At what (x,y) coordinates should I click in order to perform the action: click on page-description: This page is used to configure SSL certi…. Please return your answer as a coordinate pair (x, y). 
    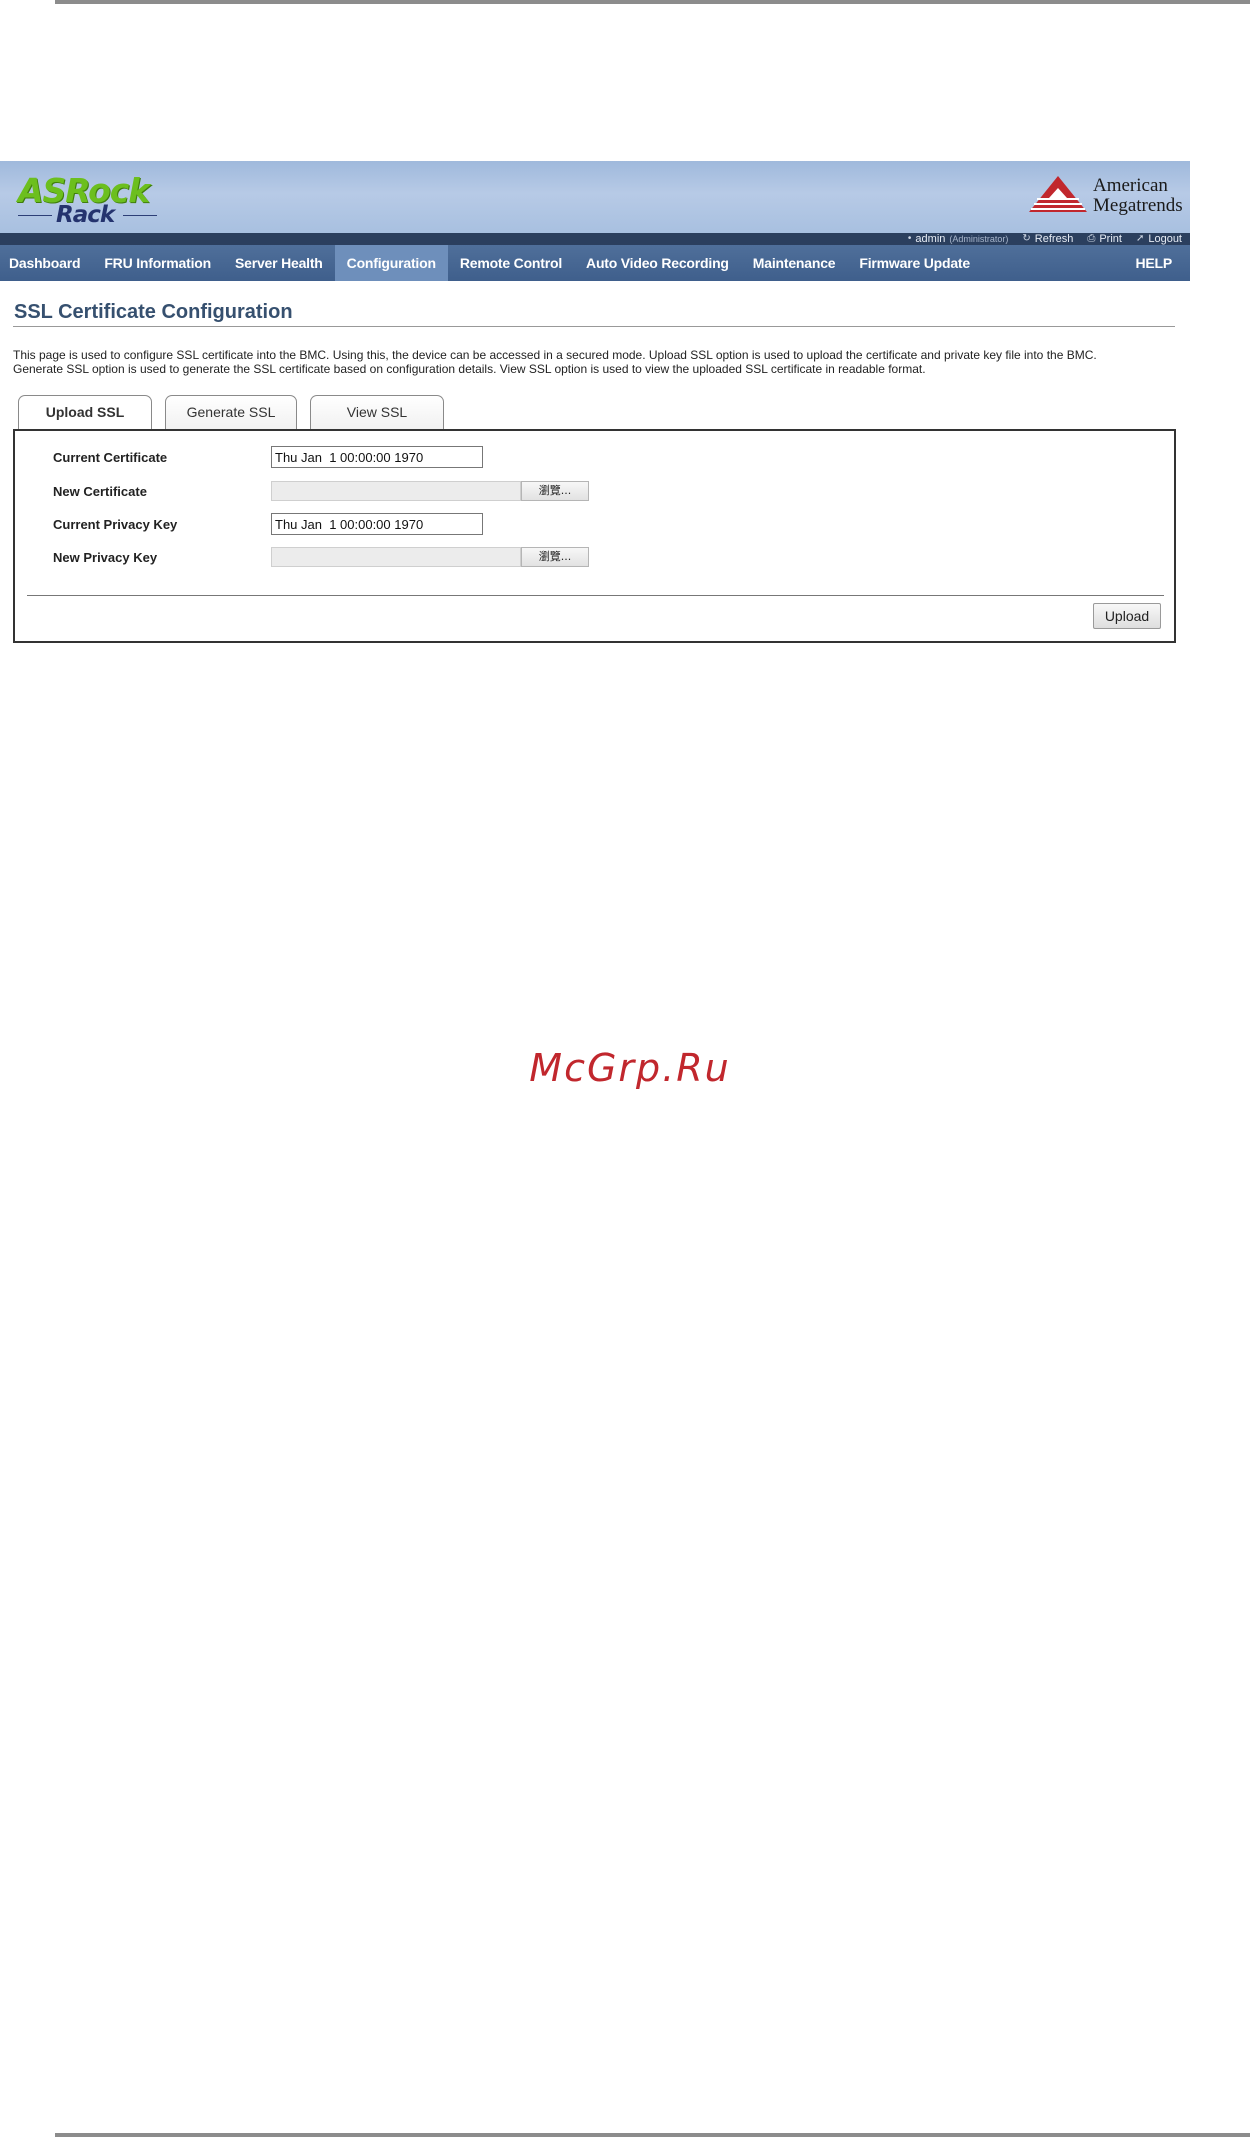
    Looking at the image, I should click on (595, 362).